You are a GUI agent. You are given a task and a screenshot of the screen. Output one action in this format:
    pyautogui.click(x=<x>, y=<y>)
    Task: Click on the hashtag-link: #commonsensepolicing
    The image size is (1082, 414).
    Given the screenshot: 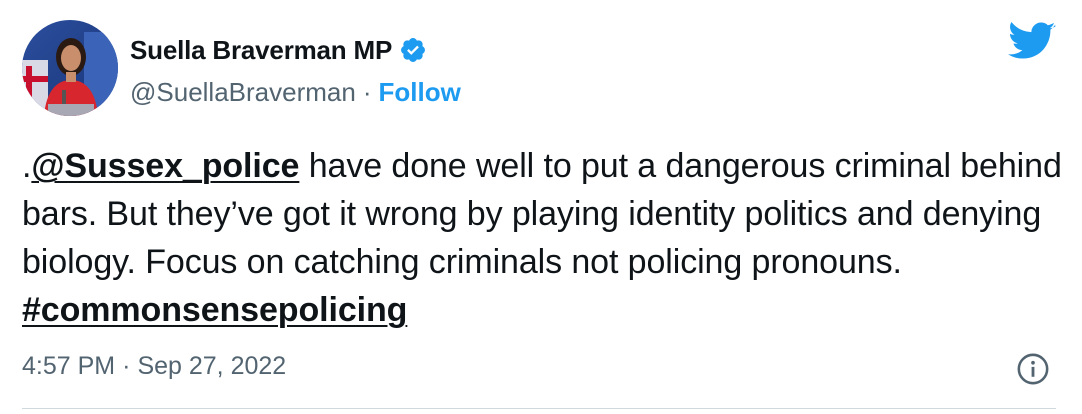 What is the action you would take?
    pyautogui.click(x=214, y=310)
    